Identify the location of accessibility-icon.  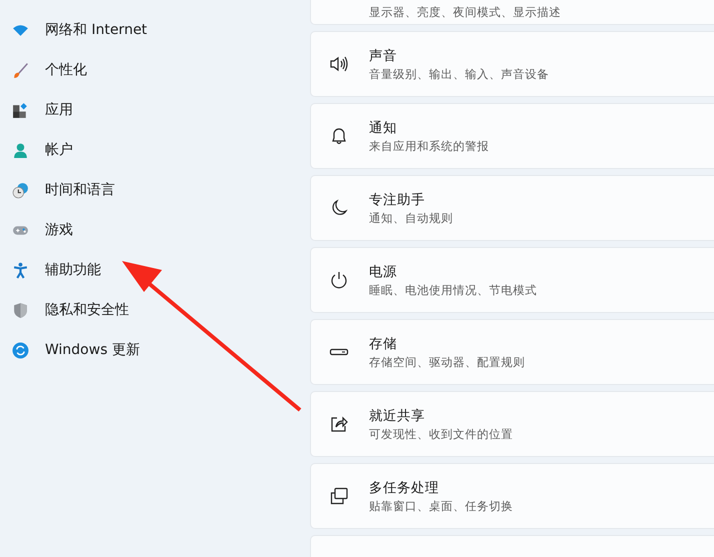
(20, 270).